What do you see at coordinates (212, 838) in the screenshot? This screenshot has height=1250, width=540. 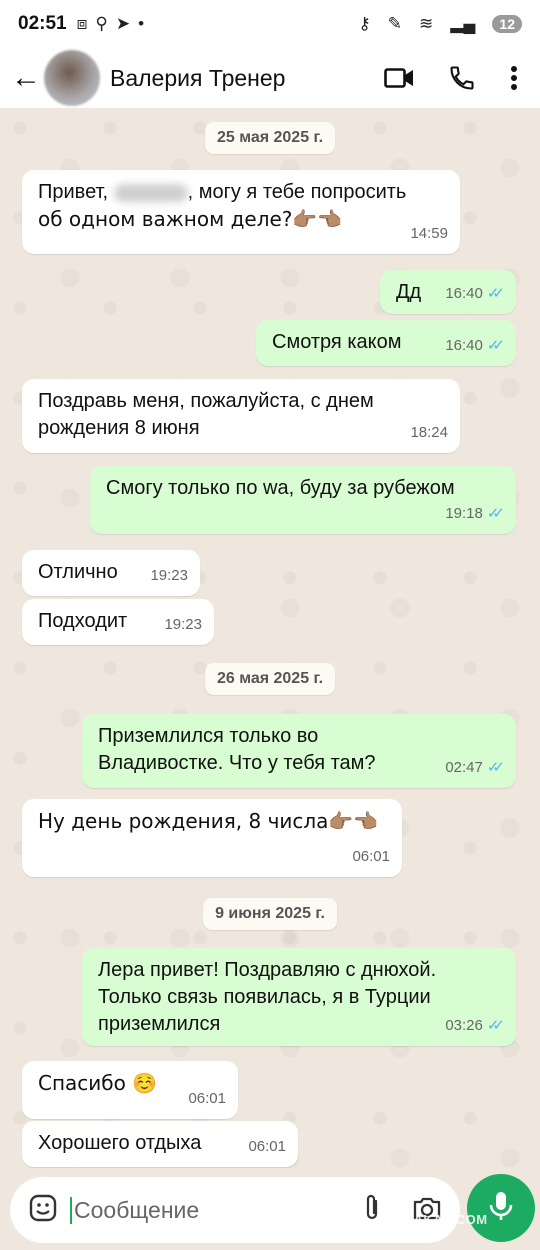 I see `message-incoming: Ну день рождения, 8 числа👉🏽👈🏽 06:01` at bounding box center [212, 838].